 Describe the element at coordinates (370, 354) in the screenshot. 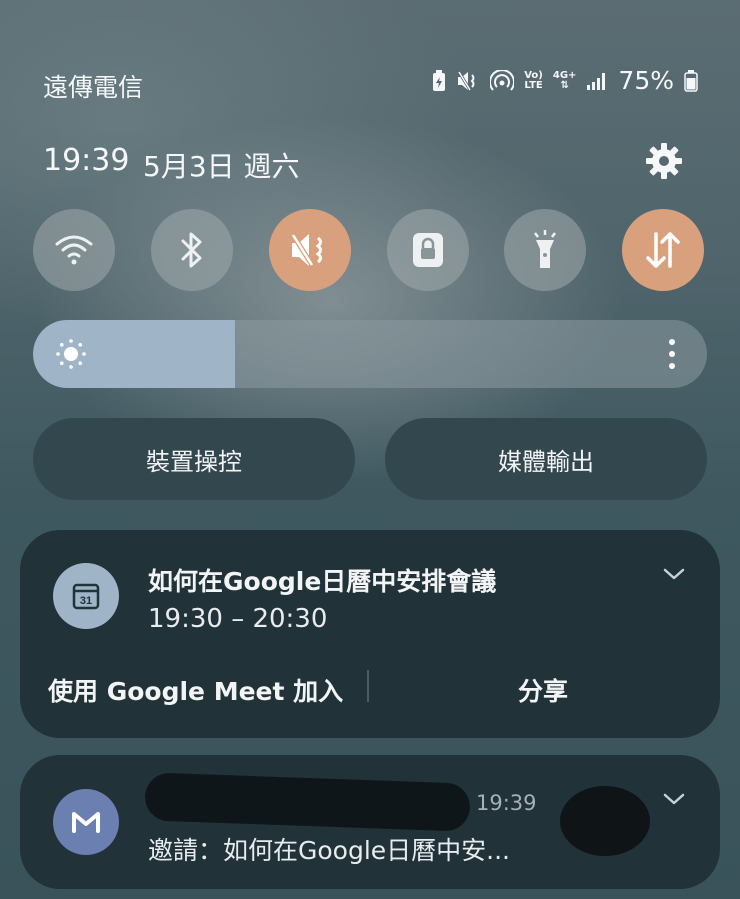

I see `brightness-slider` at that location.